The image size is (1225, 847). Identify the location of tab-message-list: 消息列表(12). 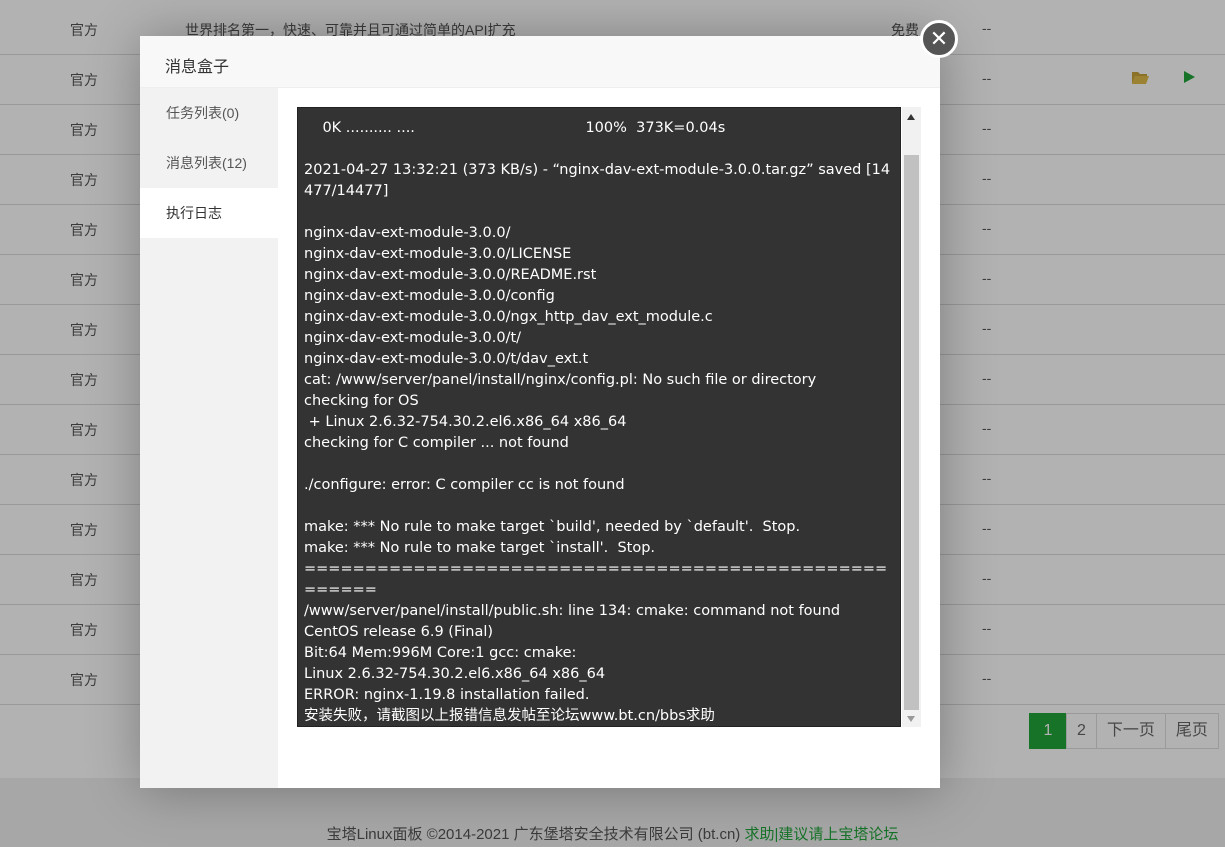
(209, 163).